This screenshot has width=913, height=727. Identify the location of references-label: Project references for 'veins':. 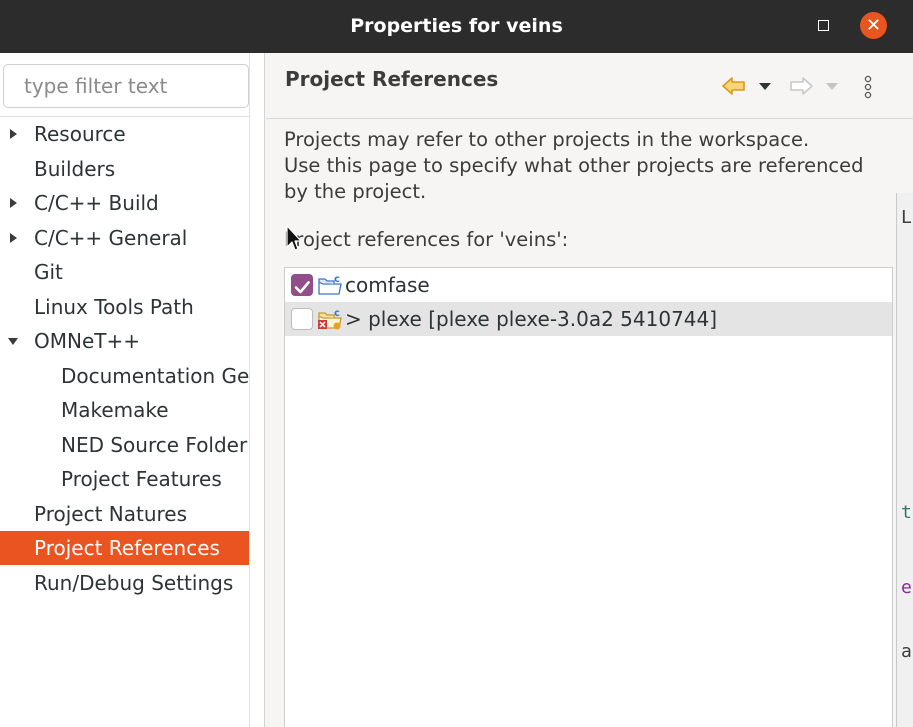
(426, 239).